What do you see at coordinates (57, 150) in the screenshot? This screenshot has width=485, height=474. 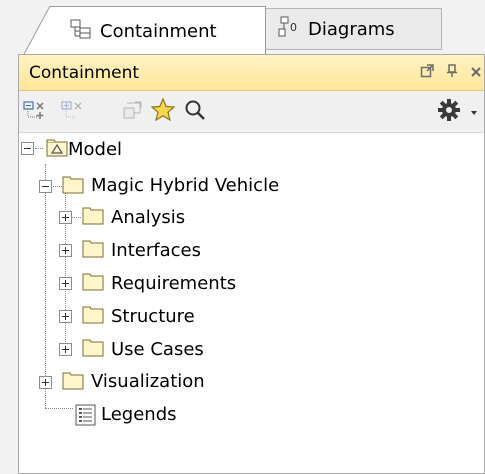 I see `model-icon` at bounding box center [57, 150].